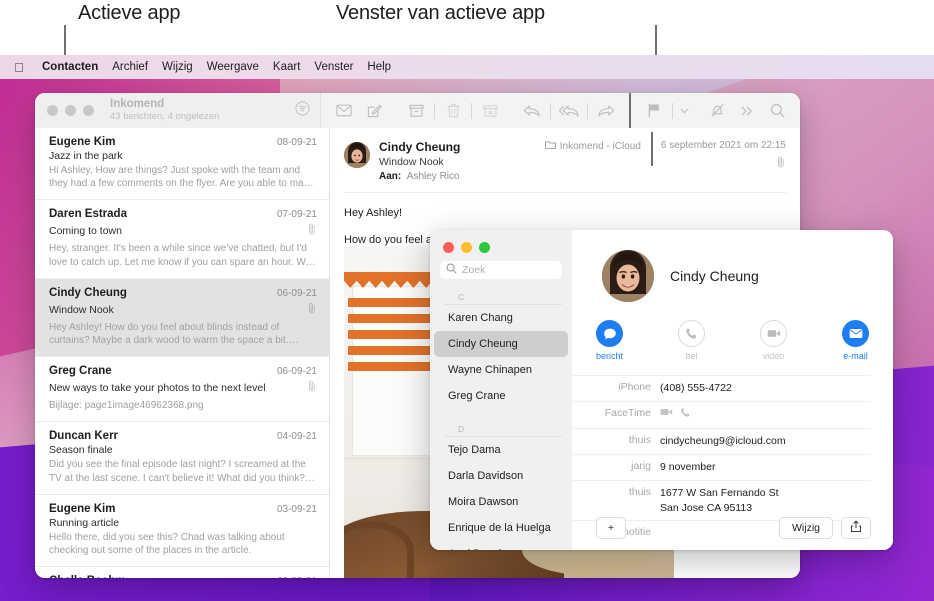 This screenshot has height=601, width=934. Describe the element at coordinates (52, 110) in the screenshot. I see `mail-close-button` at that location.